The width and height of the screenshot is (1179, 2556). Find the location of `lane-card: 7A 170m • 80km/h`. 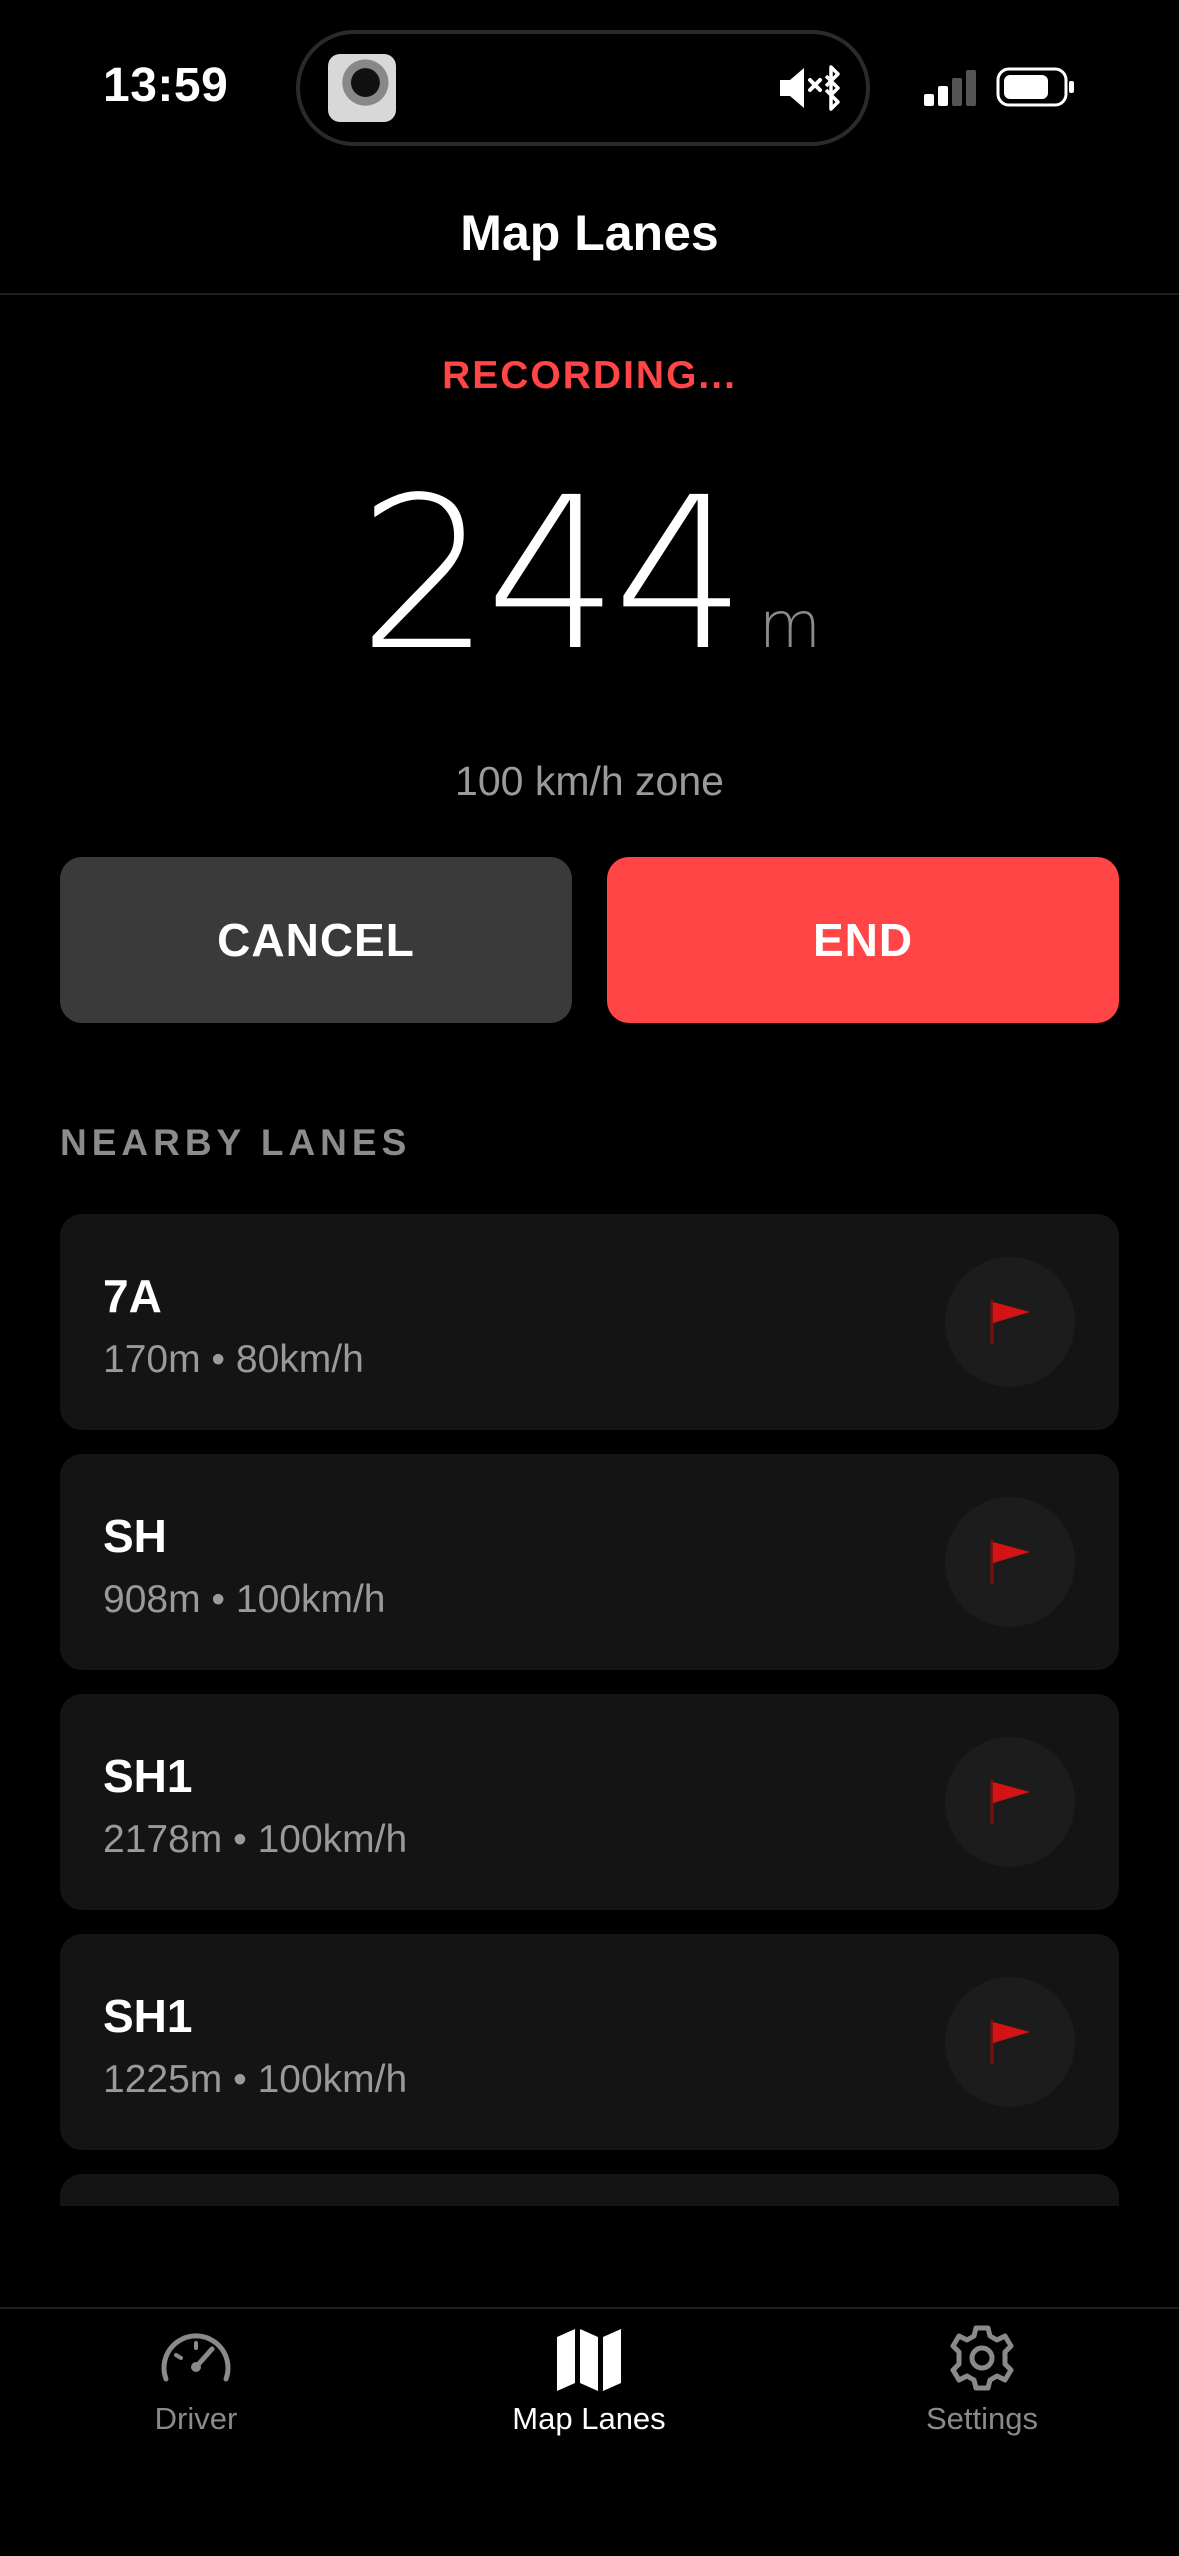

lane-card: 7A 170m • 80km/h is located at coordinates (589, 1322).